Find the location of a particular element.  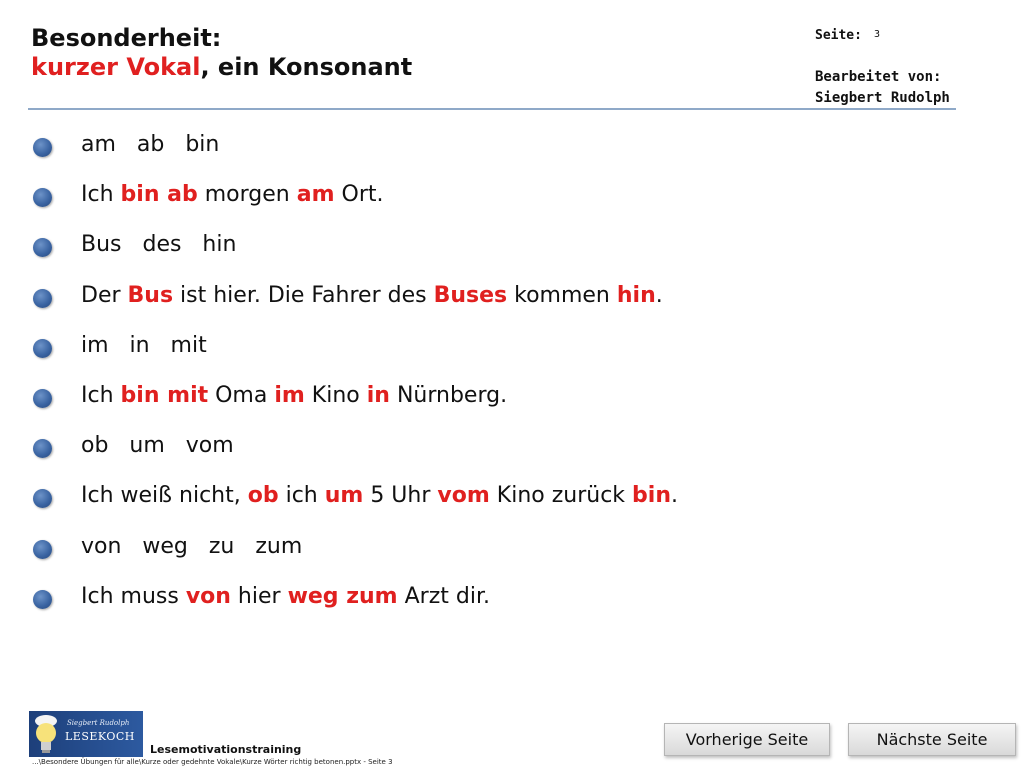

line-text: Ich muss von hier weg zum Arzt dir. is located at coordinates (285, 597).